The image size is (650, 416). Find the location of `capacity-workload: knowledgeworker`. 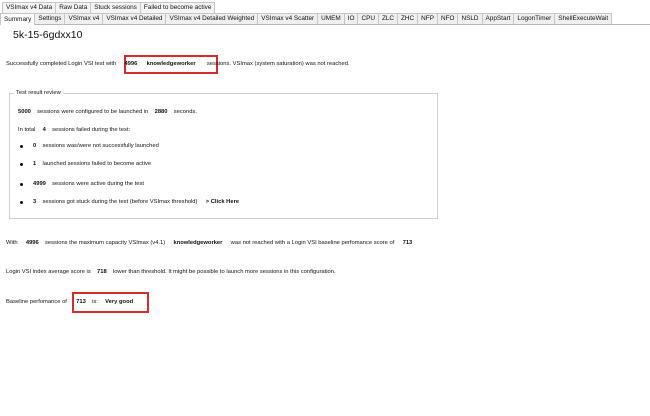

capacity-workload: knowledgeworker is located at coordinates (198, 243).